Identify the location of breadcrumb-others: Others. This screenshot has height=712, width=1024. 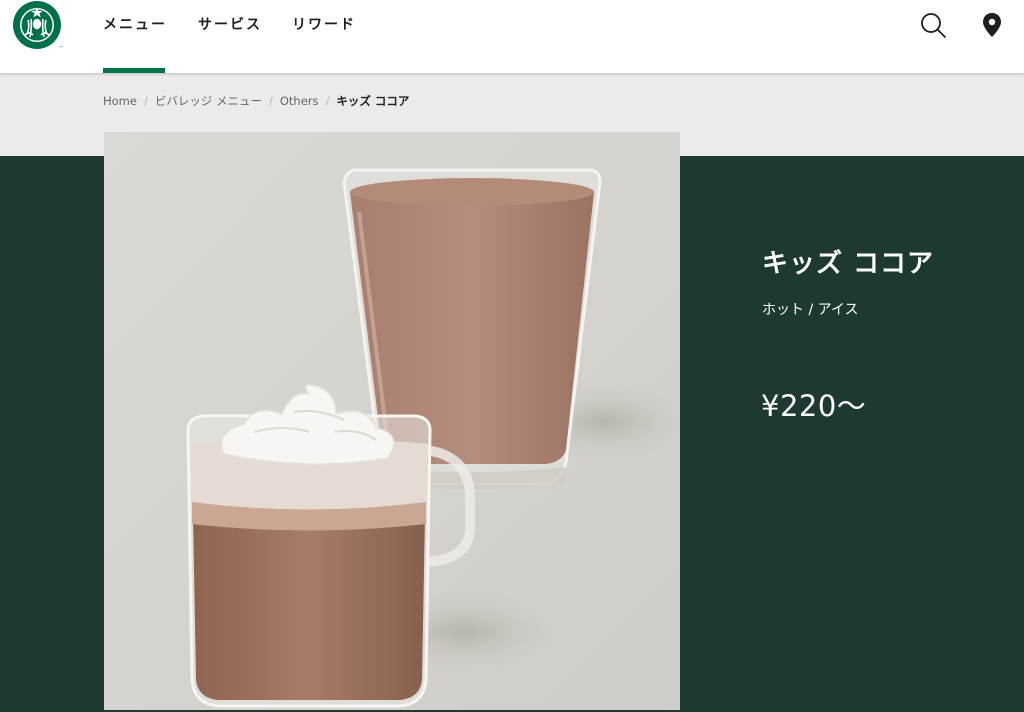
(299, 101).